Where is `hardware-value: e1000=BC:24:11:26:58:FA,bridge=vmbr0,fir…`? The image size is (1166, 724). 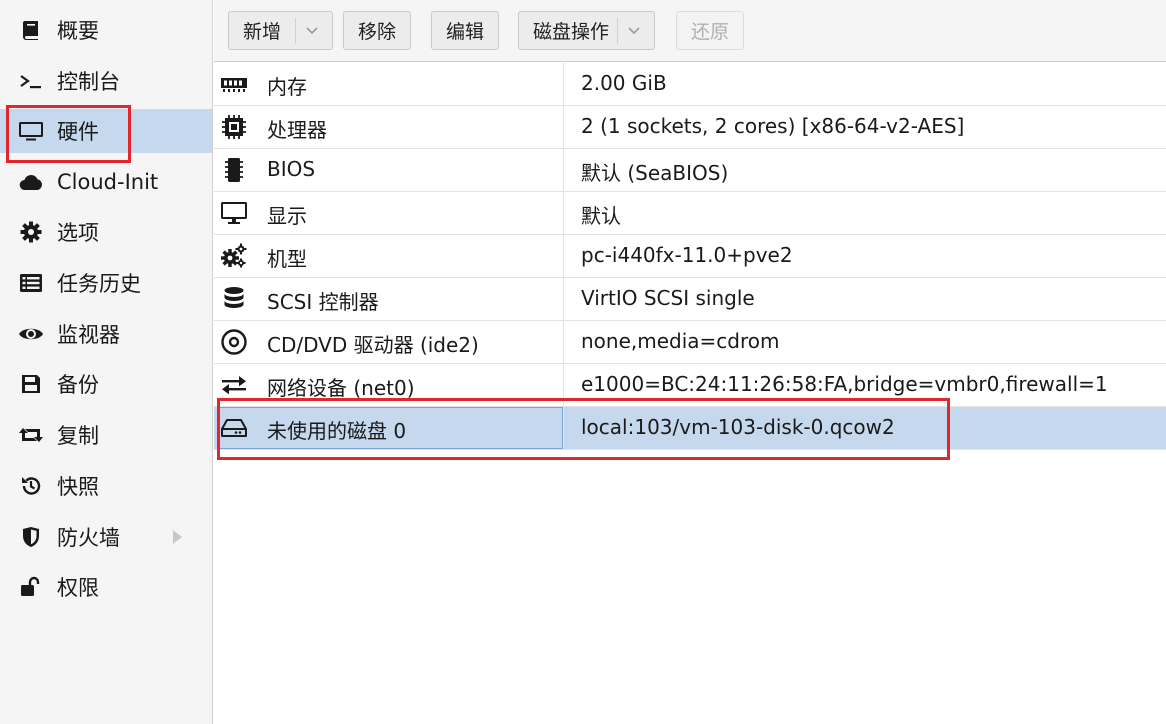 hardware-value: e1000=BC:24:11:26:58:FA,bridge=vmbr0,fir… is located at coordinates (844, 384).